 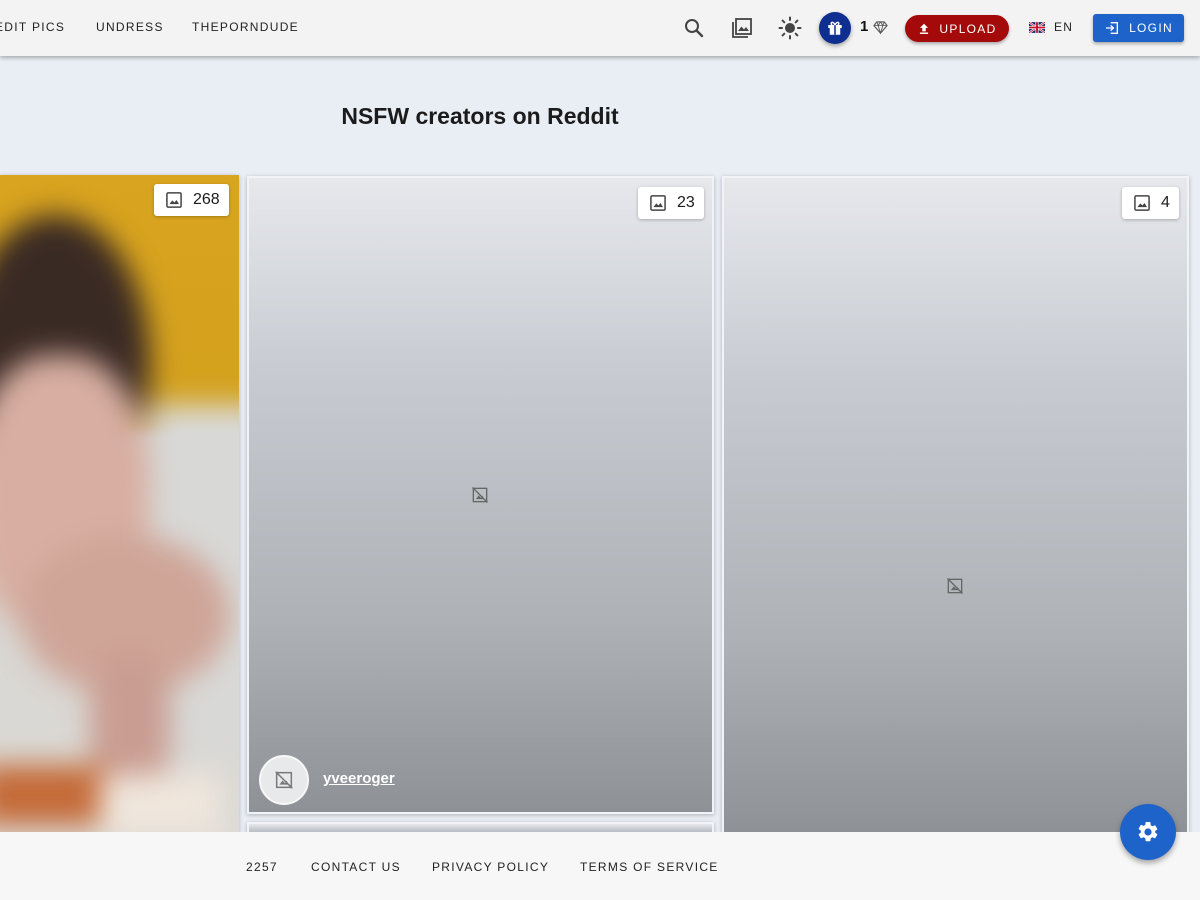 I want to click on brightness-icon, so click(x=790, y=28).